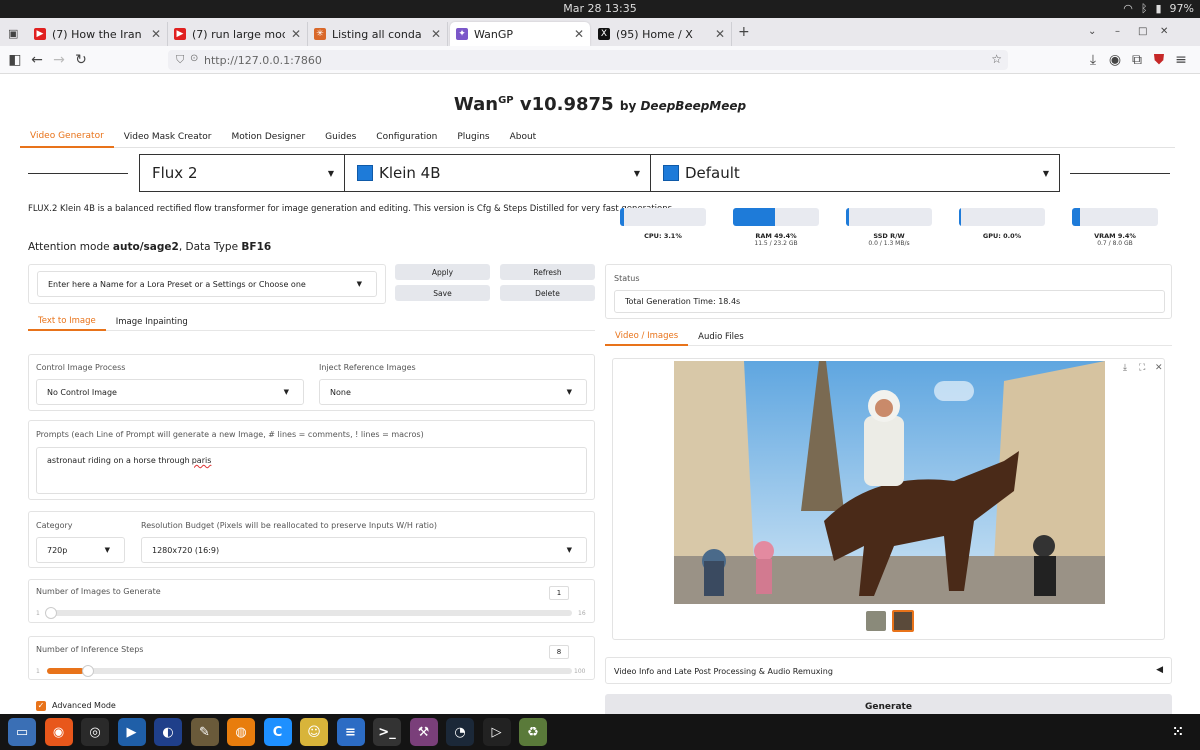  What do you see at coordinates (238, 34) in the screenshot?
I see `browser-tab-1: ▶ (7) run large models on sr ✕` at bounding box center [238, 34].